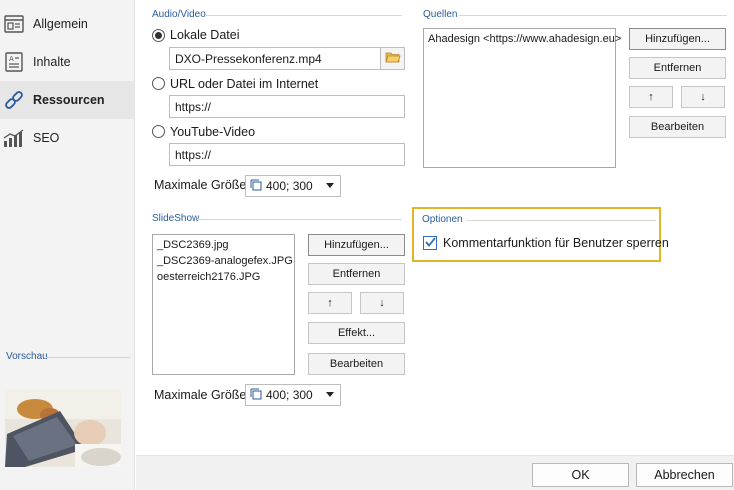 The width and height of the screenshot is (734, 490). I want to click on list-item: oesterreich2176.JPG, so click(223, 277).